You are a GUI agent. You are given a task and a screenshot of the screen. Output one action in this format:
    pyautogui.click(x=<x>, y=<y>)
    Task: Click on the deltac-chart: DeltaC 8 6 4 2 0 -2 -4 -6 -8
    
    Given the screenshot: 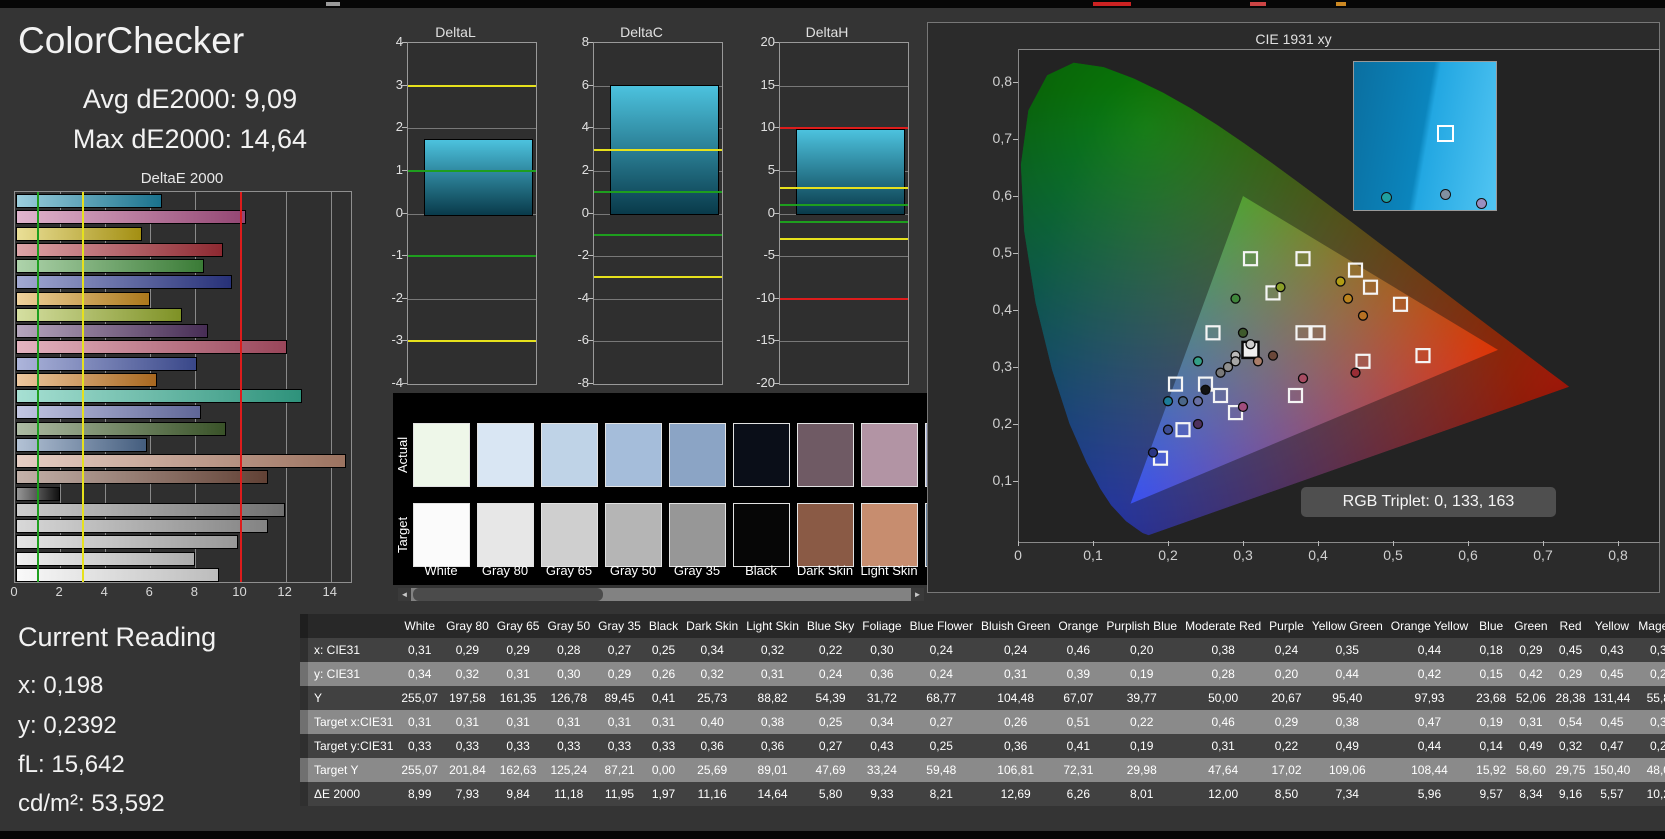 What is the action you would take?
    pyautogui.click(x=641, y=200)
    